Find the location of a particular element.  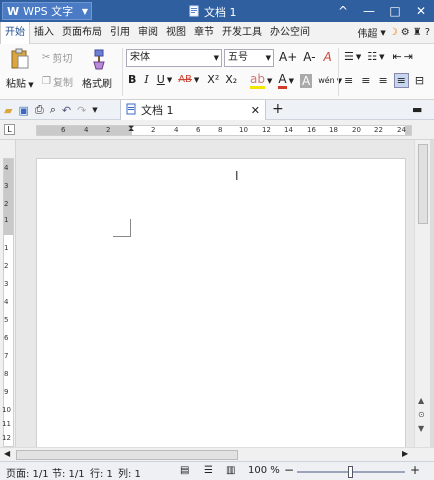

status-page: 页面: 1/1 is located at coordinates (27, 472).